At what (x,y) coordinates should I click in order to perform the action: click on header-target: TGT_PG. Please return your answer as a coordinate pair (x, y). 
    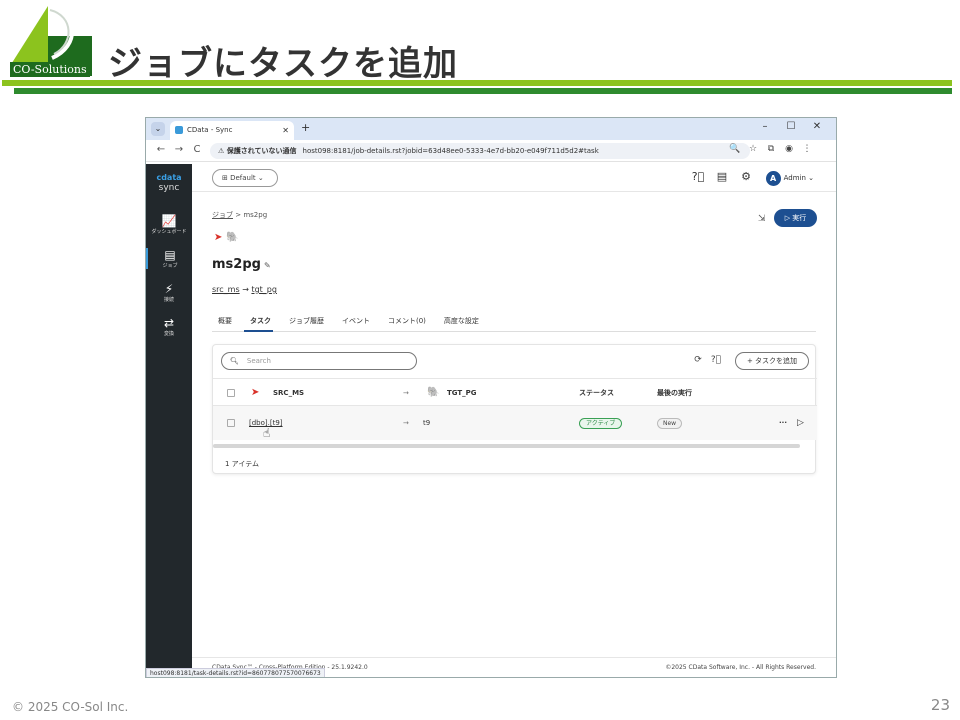
    Looking at the image, I should click on (462, 393).